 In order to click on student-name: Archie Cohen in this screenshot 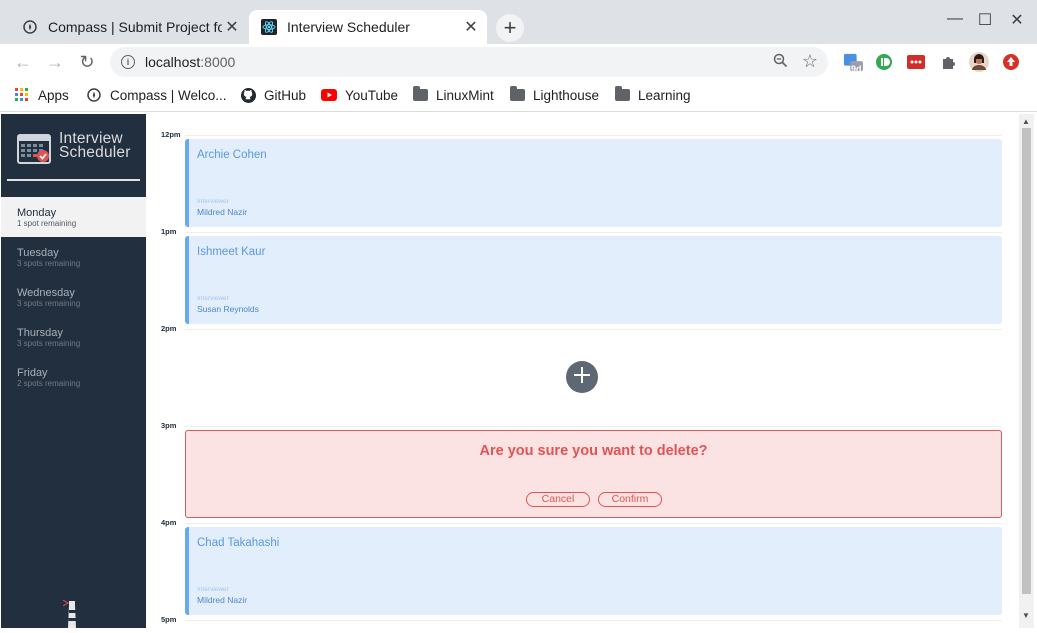, I will do `click(232, 155)`.